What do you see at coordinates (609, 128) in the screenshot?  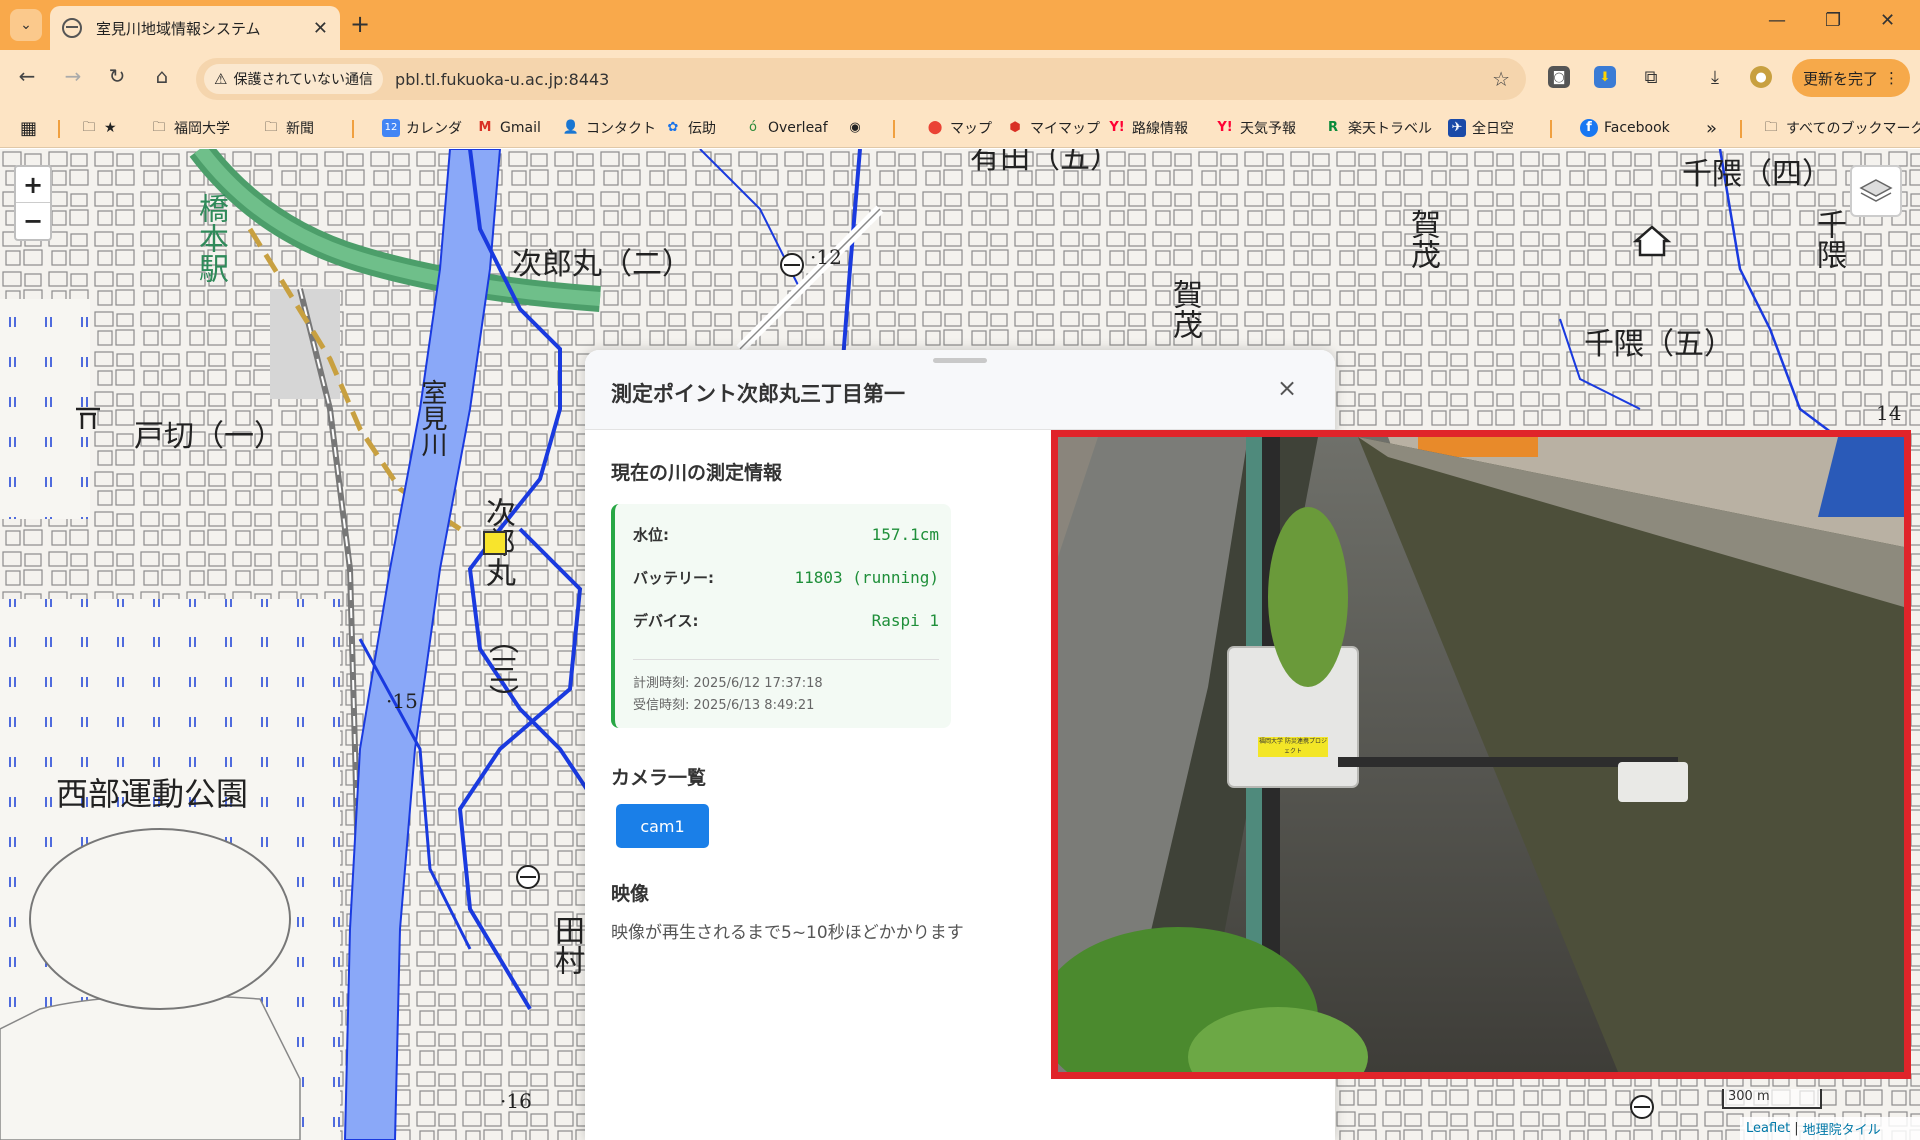 I see `bookmark-link: 👤 コンタクト` at bounding box center [609, 128].